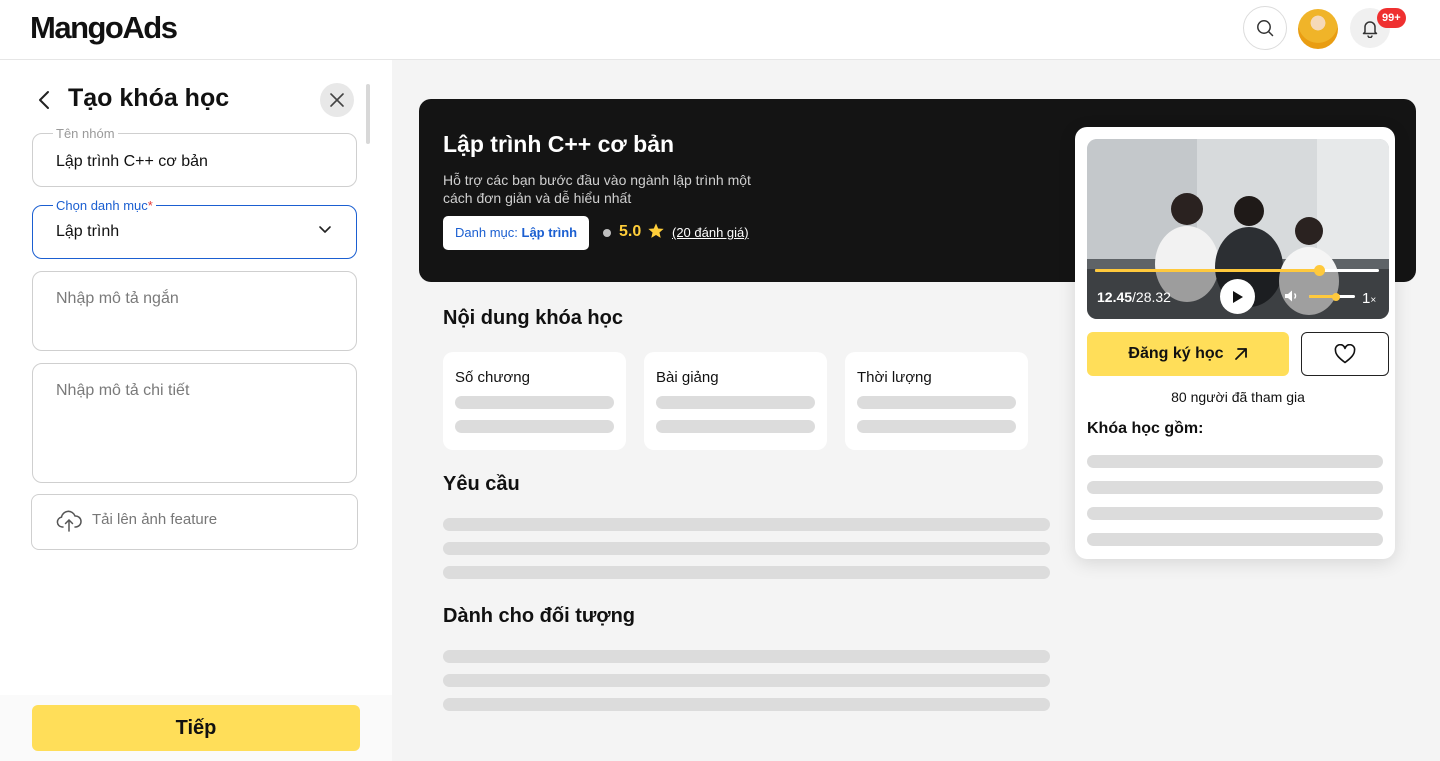 Image resolution: width=1440 pixels, height=761 pixels. Describe the element at coordinates (149, 98) in the screenshot. I see `page-title: Tạo khóa học` at that location.